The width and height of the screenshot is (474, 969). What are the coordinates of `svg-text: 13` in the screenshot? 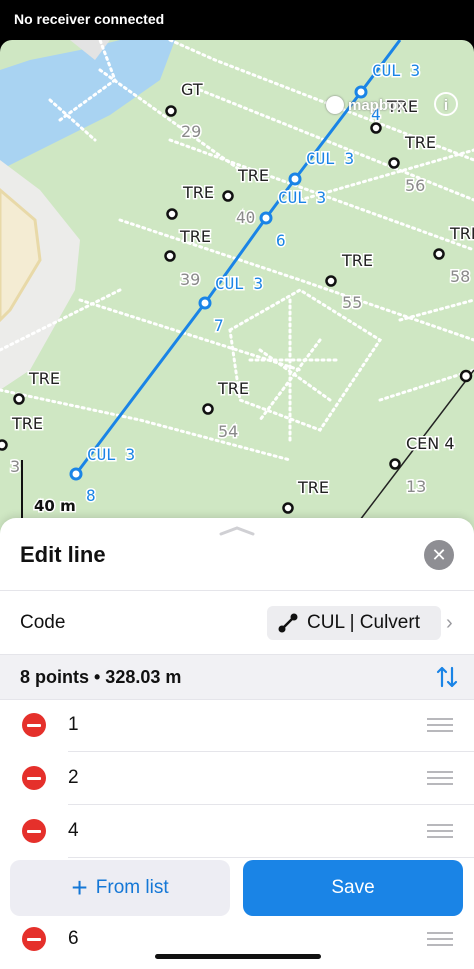 It's located at (416, 486).